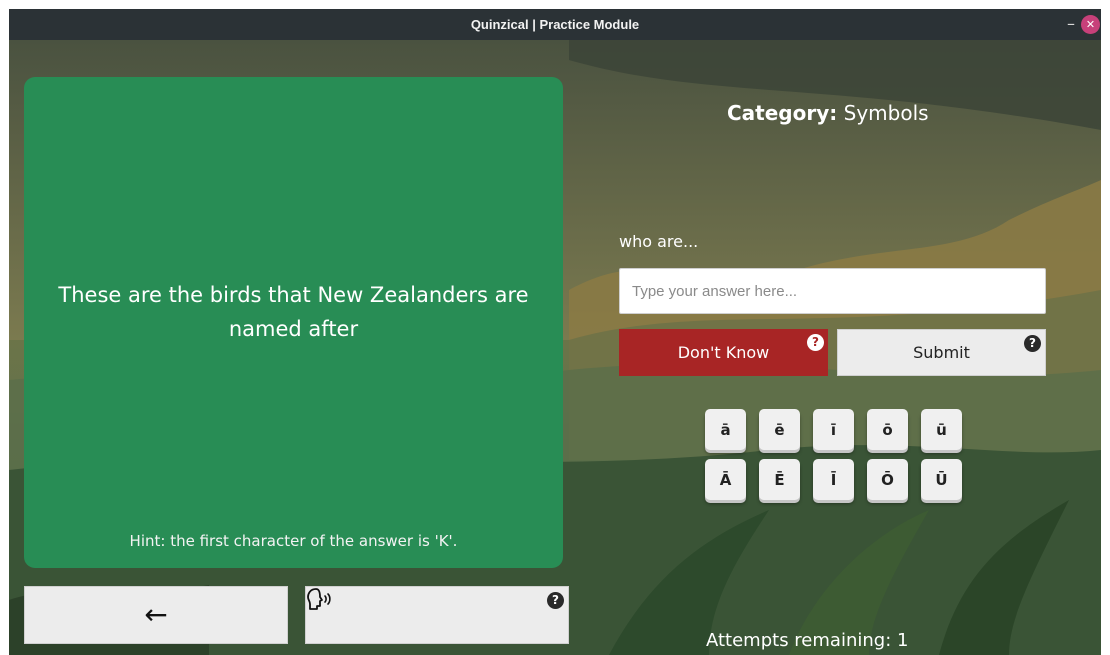  I want to click on submit-button: Submit ?, so click(941, 352).